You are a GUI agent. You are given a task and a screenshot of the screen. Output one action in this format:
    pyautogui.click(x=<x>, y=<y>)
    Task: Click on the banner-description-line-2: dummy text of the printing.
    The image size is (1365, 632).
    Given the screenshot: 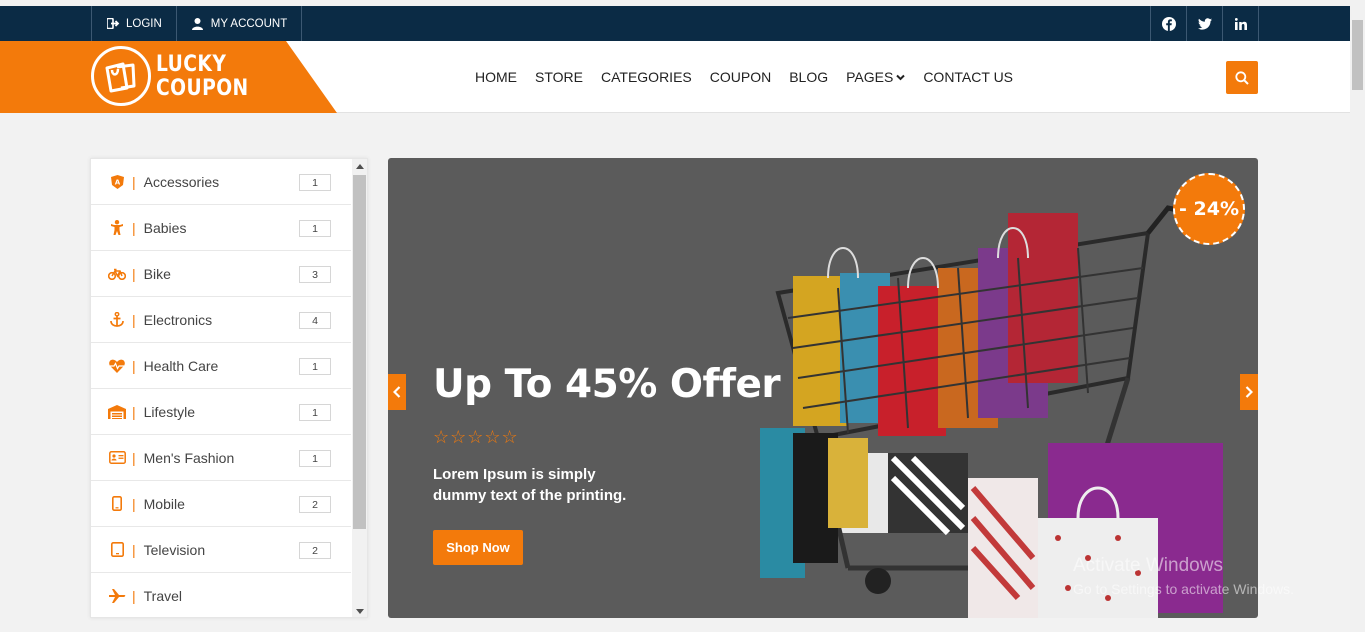 What is the action you would take?
    pyautogui.click(x=530, y=495)
    